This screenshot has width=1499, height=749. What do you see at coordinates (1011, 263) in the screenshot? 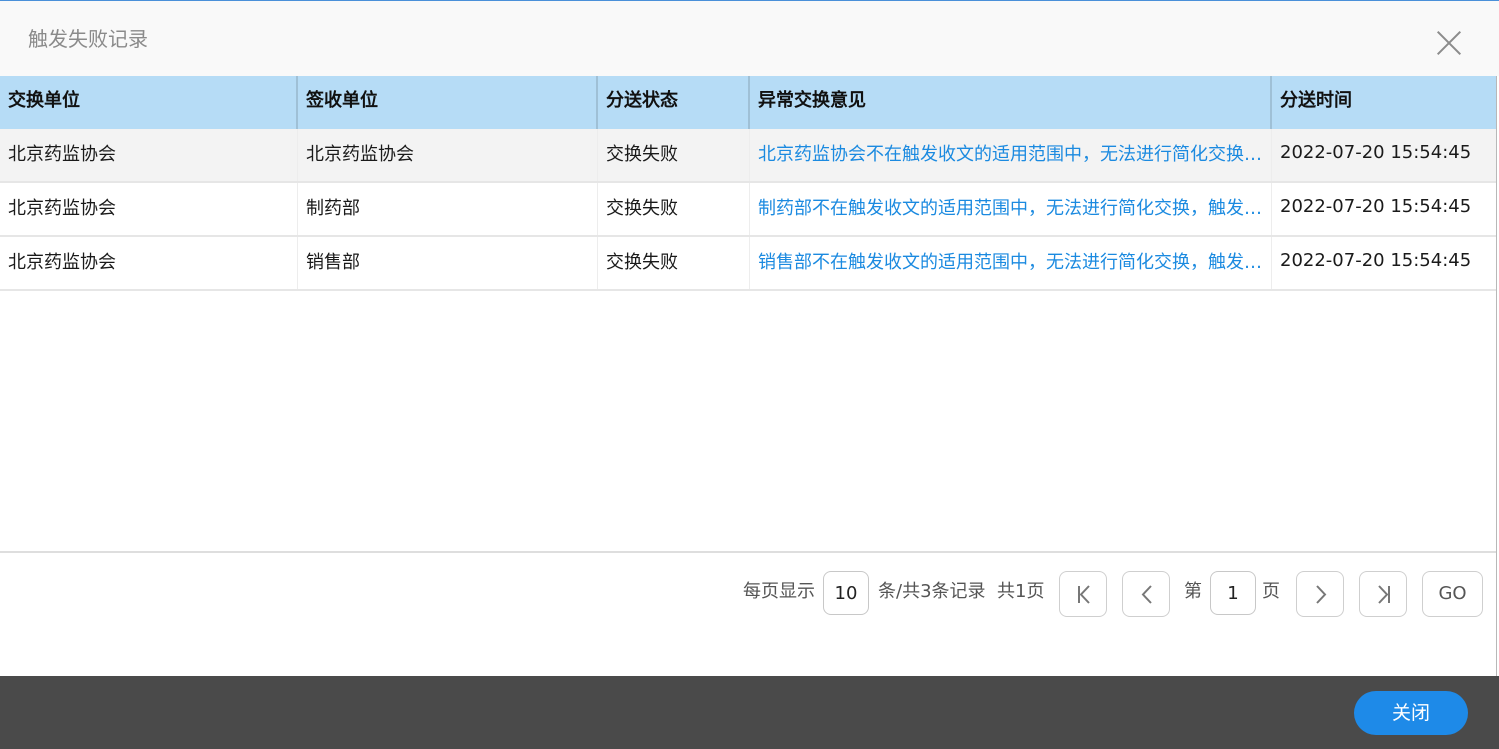
I see `cell-opinion-link: 销售部不在触发收文的适用范围中，无法进行简化交换，触发收文失败` at bounding box center [1011, 263].